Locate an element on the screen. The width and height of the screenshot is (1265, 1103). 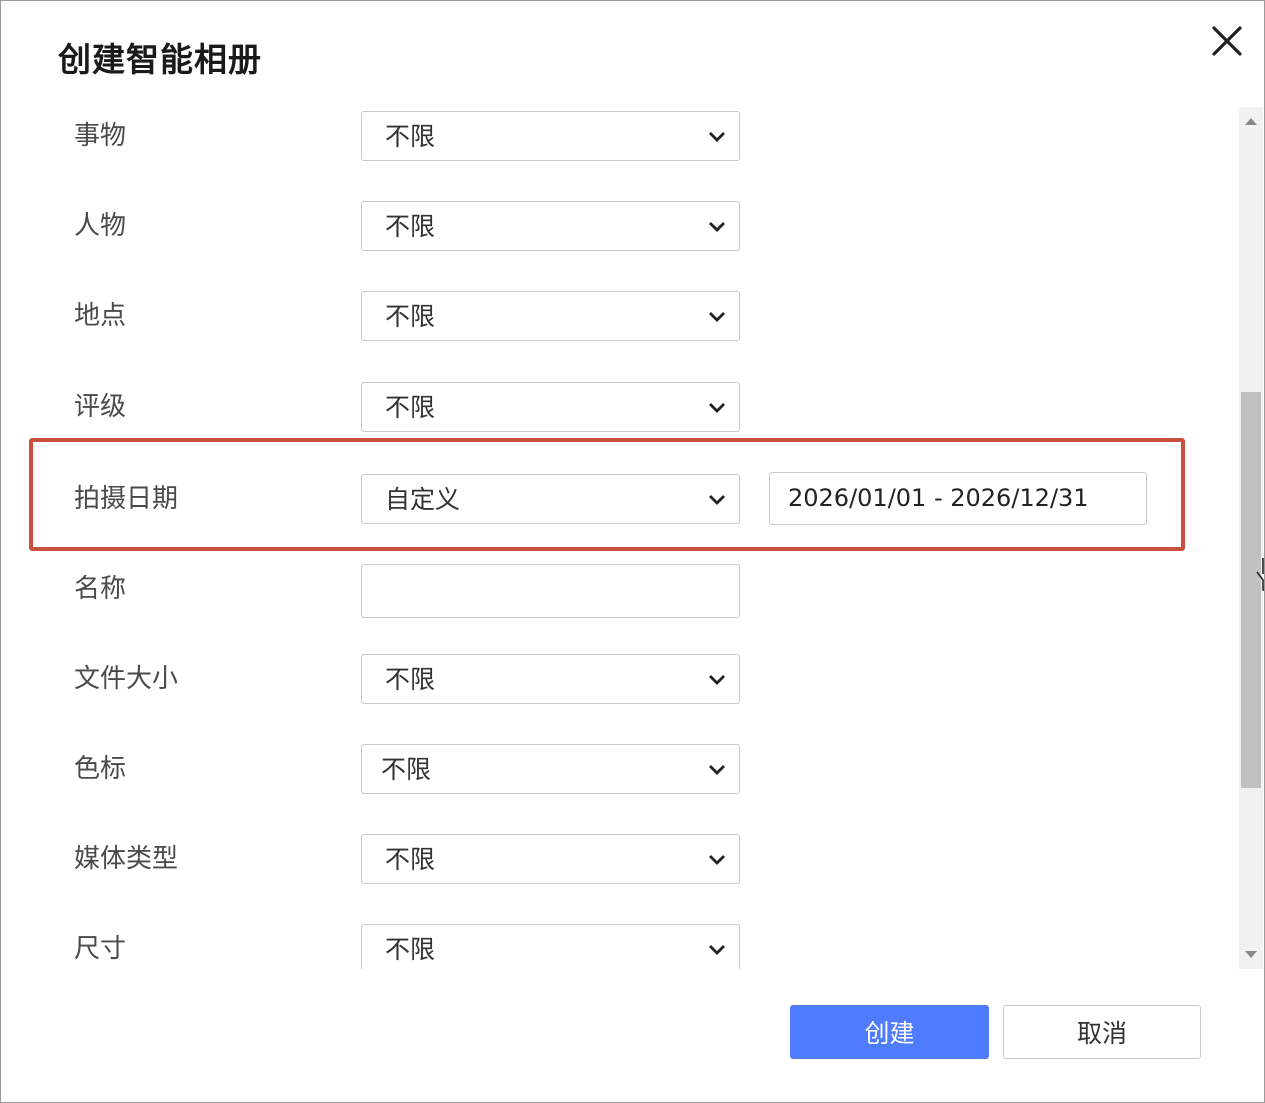
row-label: 评级 is located at coordinates (100, 407).